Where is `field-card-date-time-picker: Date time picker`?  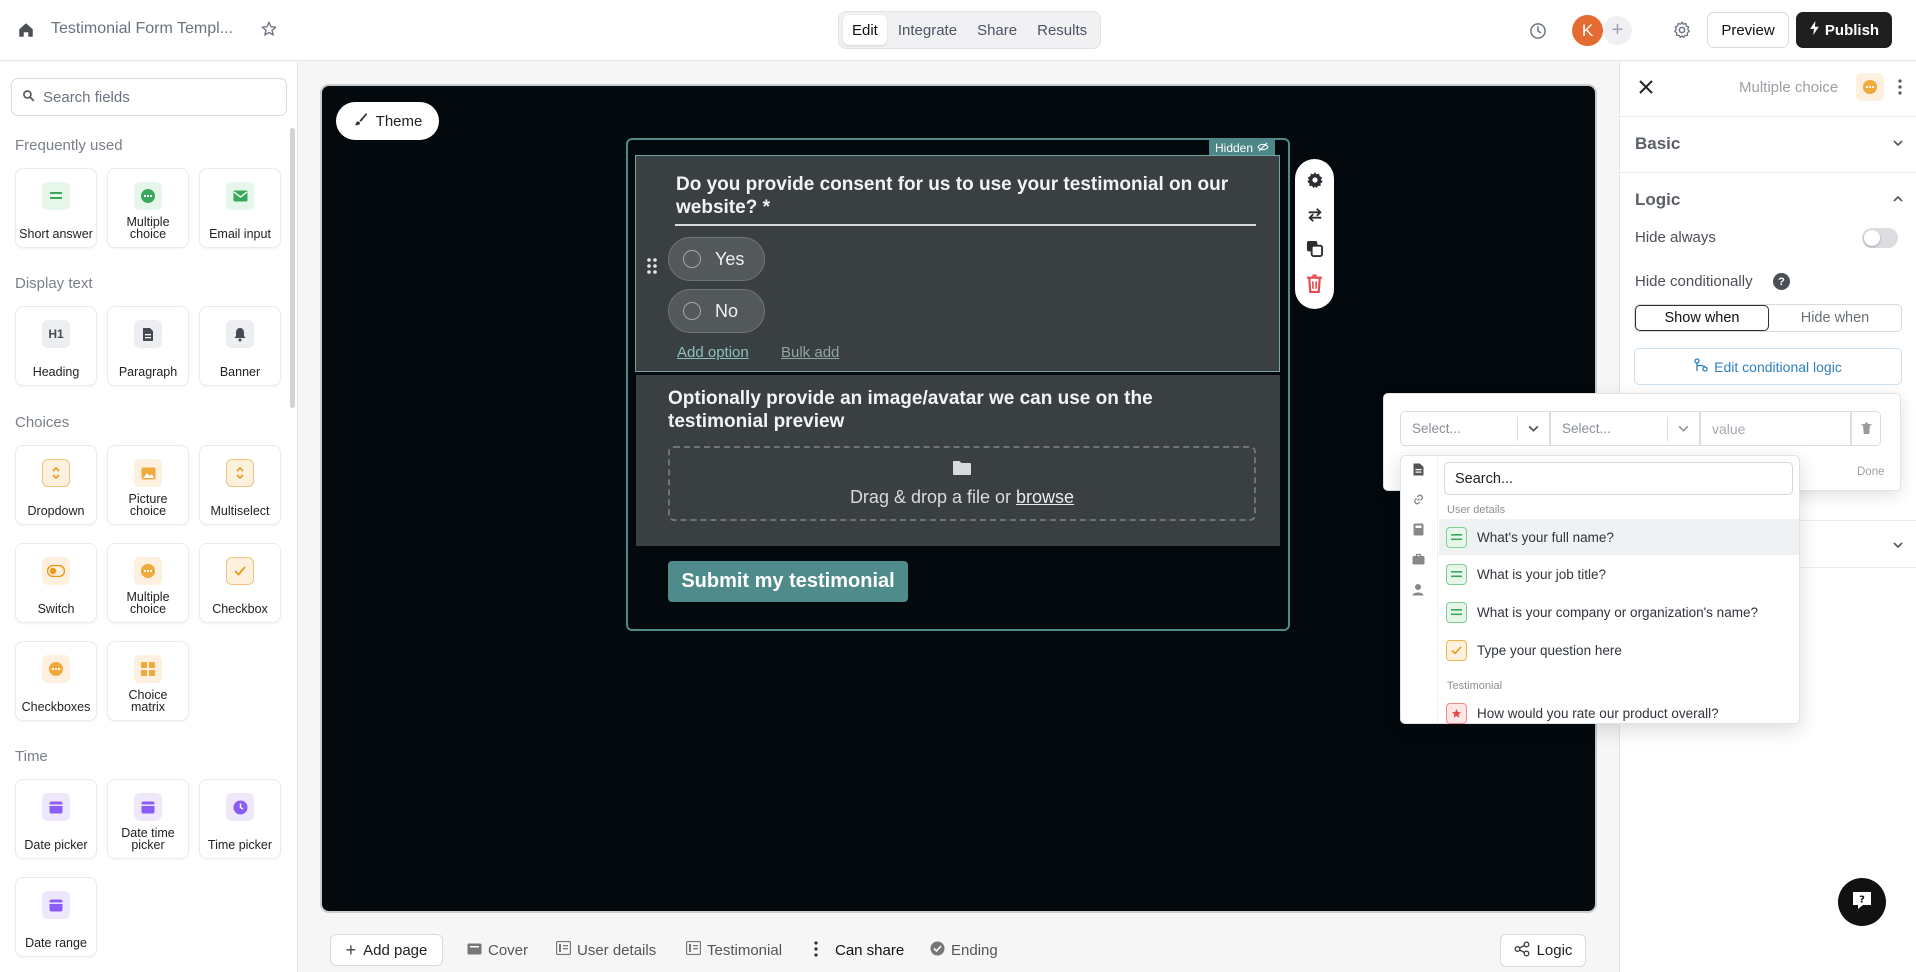
field-card-date-time-picker: Date time picker is located at coordinates (148, 819).